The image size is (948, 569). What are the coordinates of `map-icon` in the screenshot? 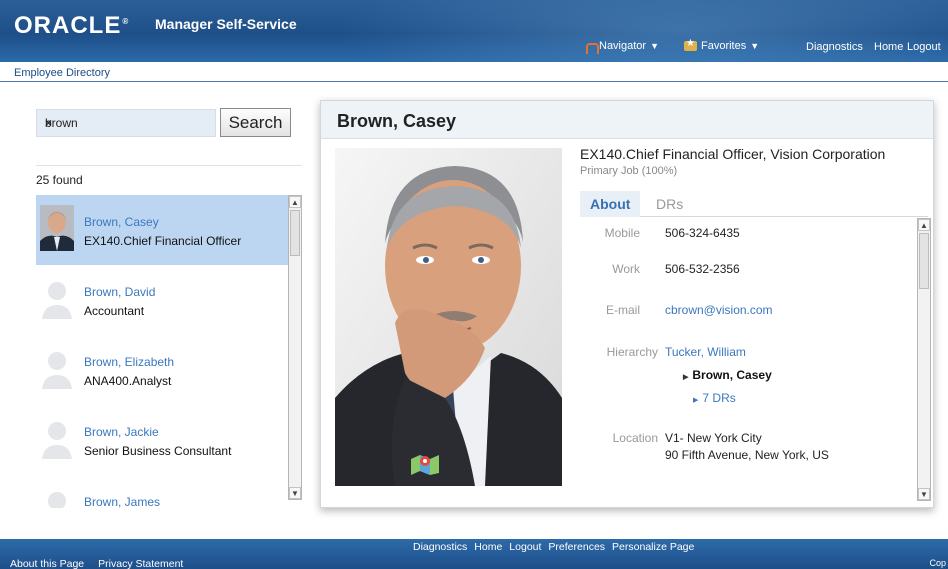 It's located at (425, 464).